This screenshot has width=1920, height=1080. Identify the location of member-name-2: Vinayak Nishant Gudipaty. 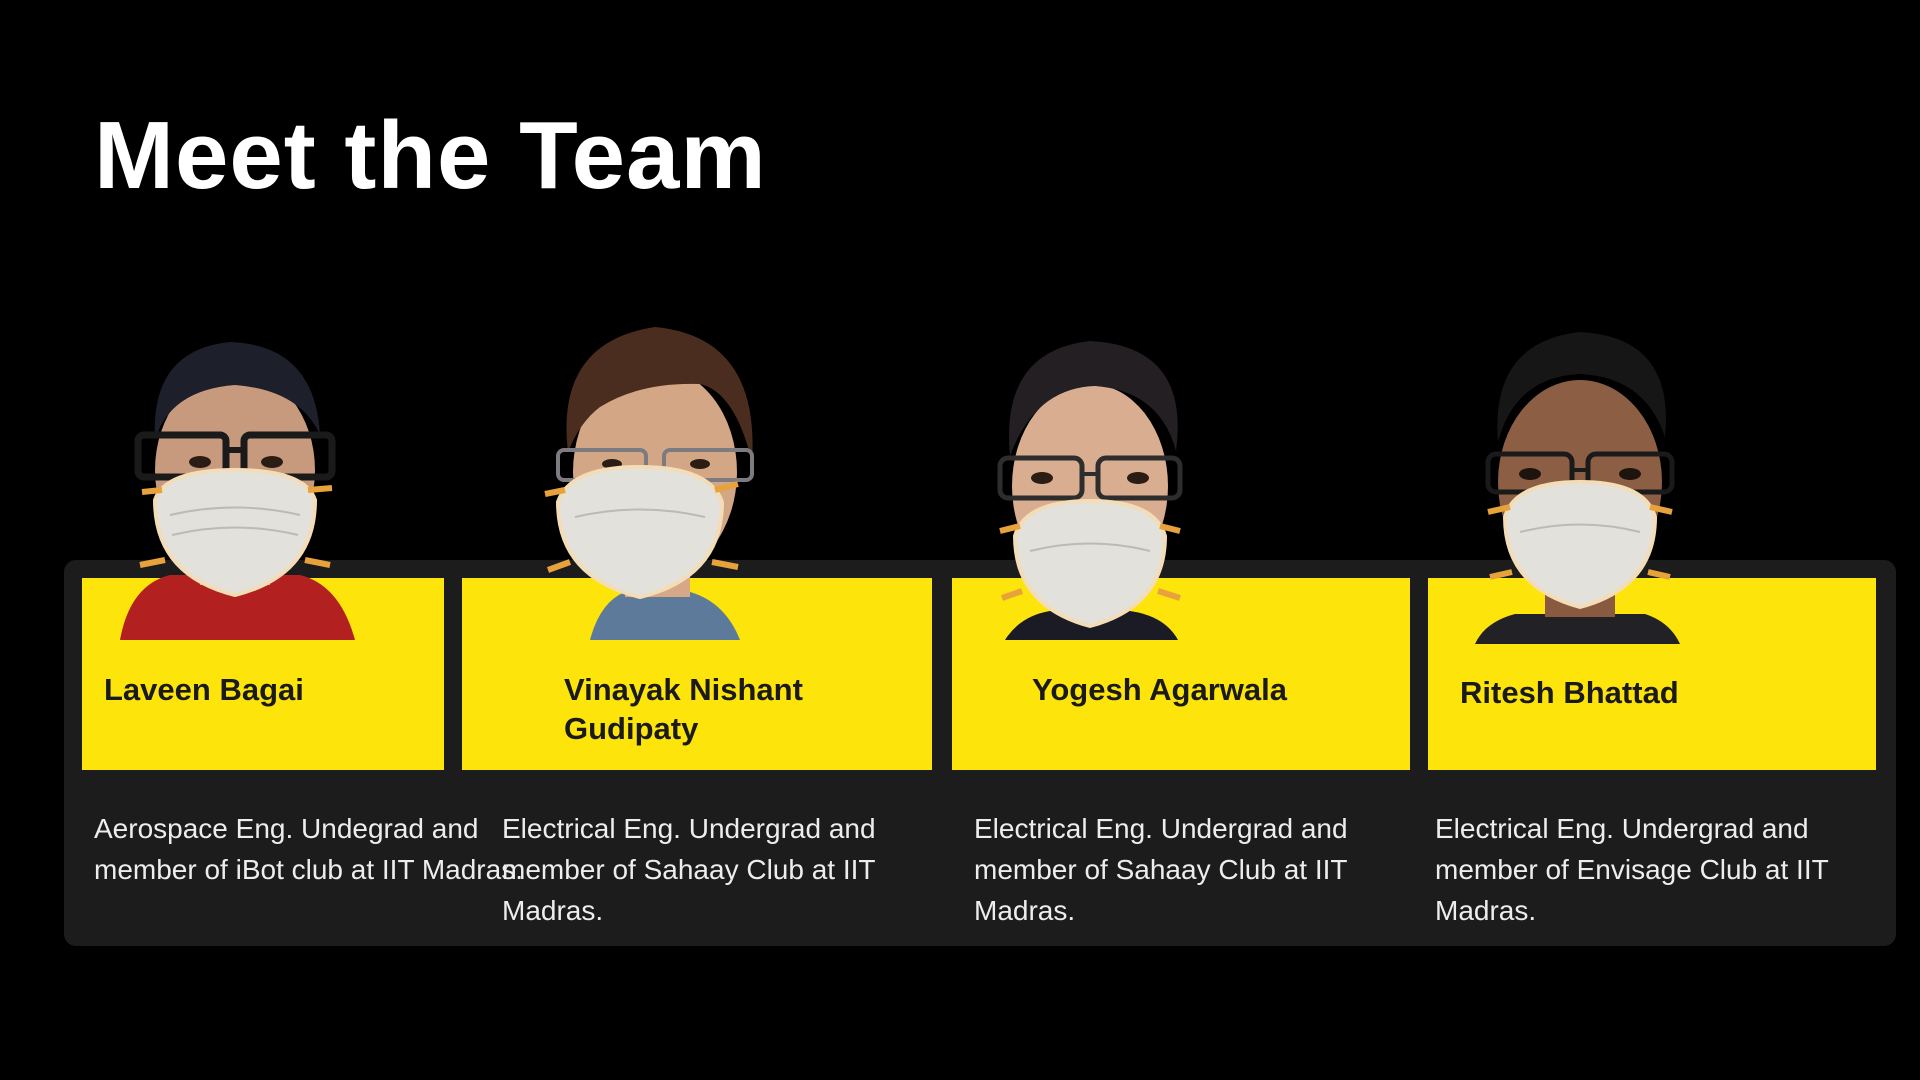
(683, 709).